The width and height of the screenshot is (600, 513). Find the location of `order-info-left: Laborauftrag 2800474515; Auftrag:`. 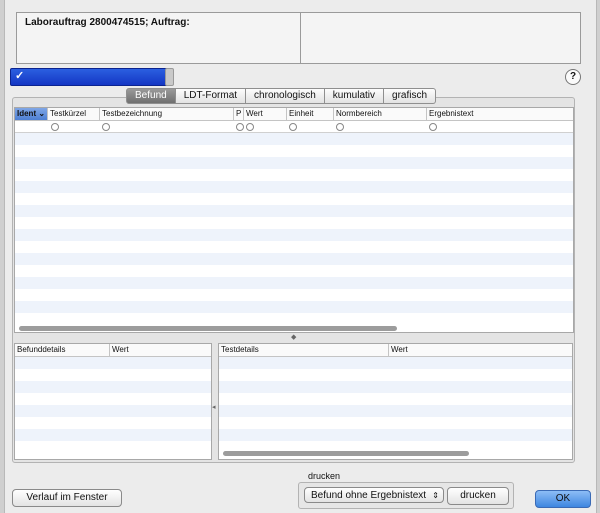

order-info-left: Laborauftrag 2800474515; Auftrag: is located at coordinates (159, 38).